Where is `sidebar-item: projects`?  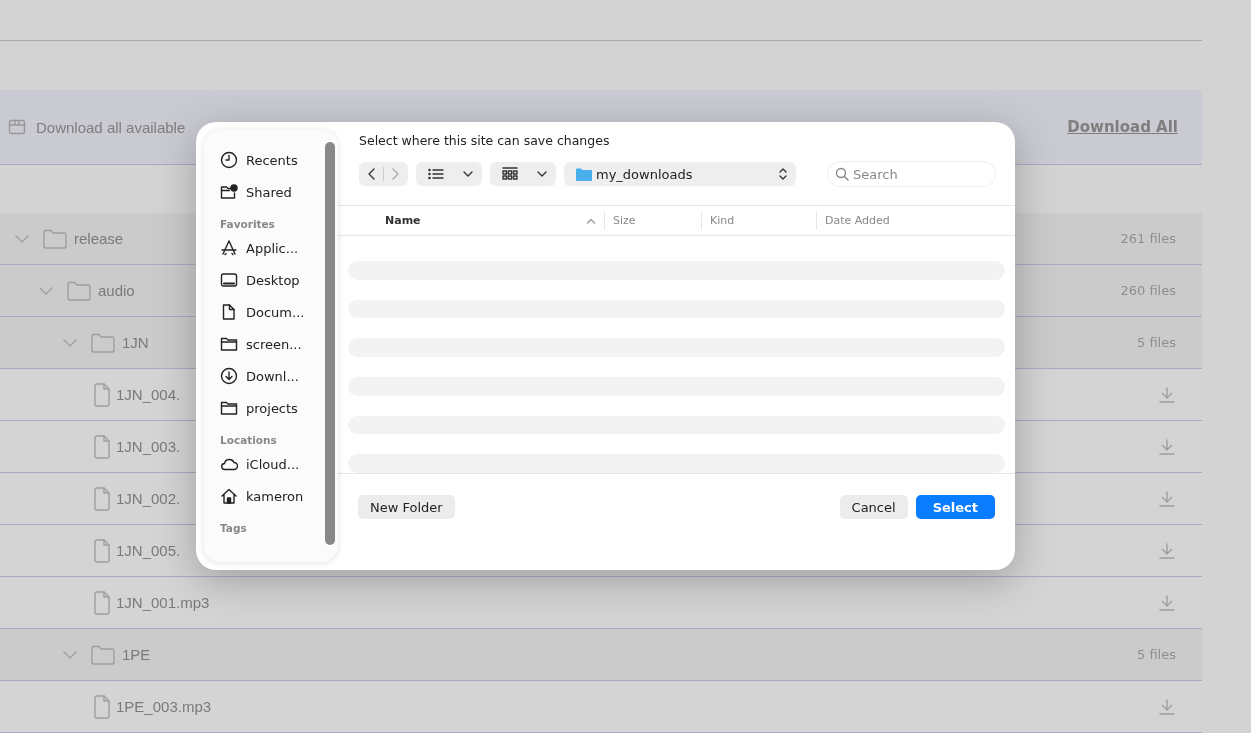
sidebar-item: projects is located at coordinates (279, 408).